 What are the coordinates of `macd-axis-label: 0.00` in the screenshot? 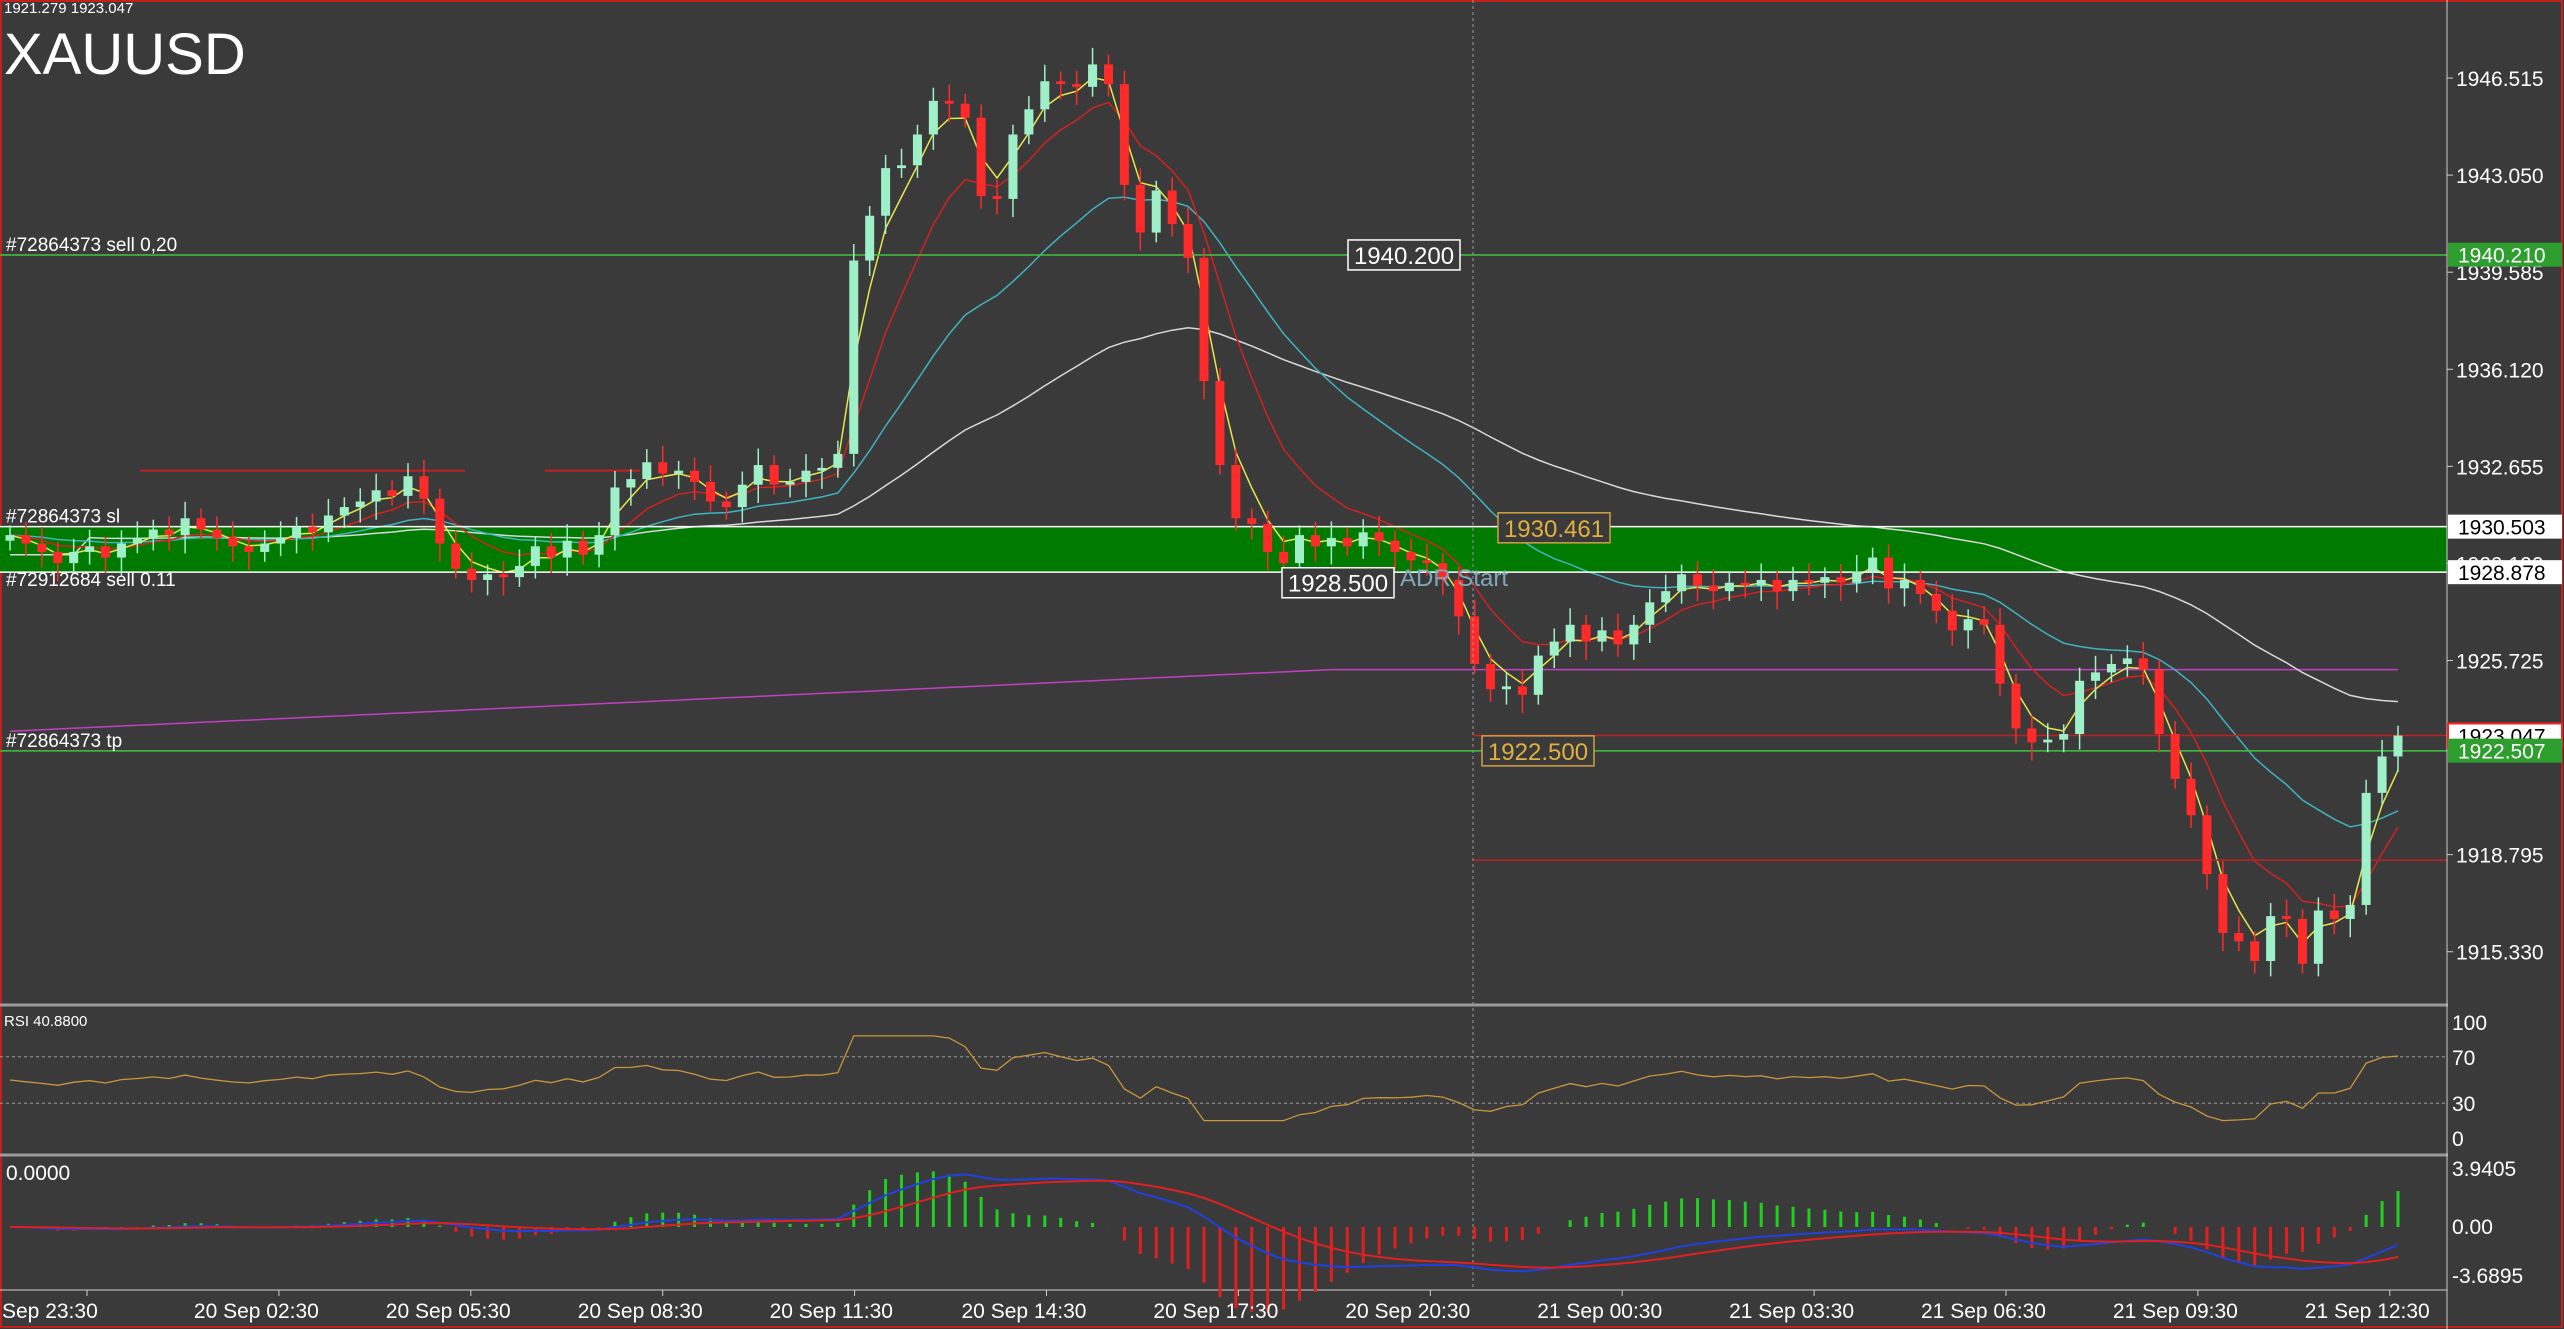 It's located at (2472, 1227).